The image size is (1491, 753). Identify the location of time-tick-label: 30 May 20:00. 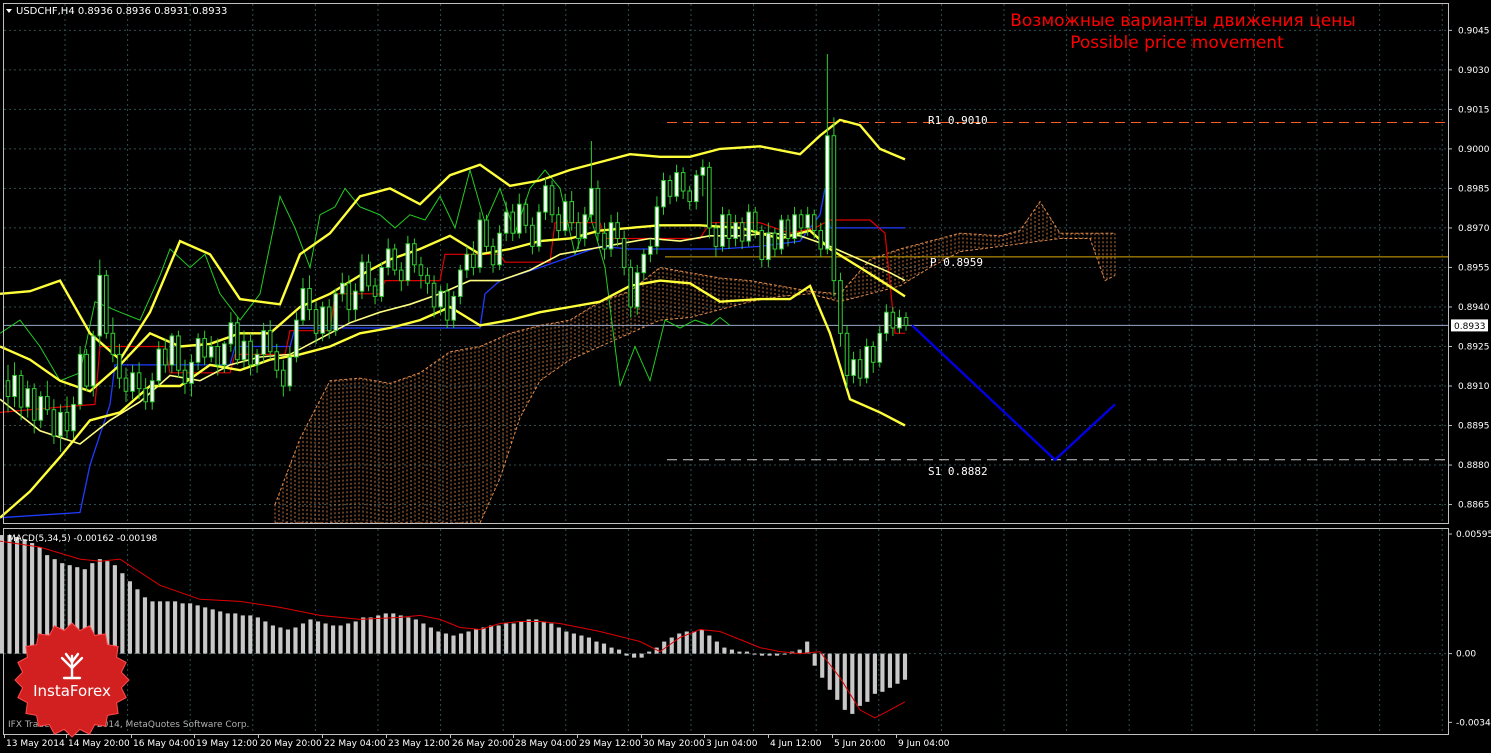
(674, 744).